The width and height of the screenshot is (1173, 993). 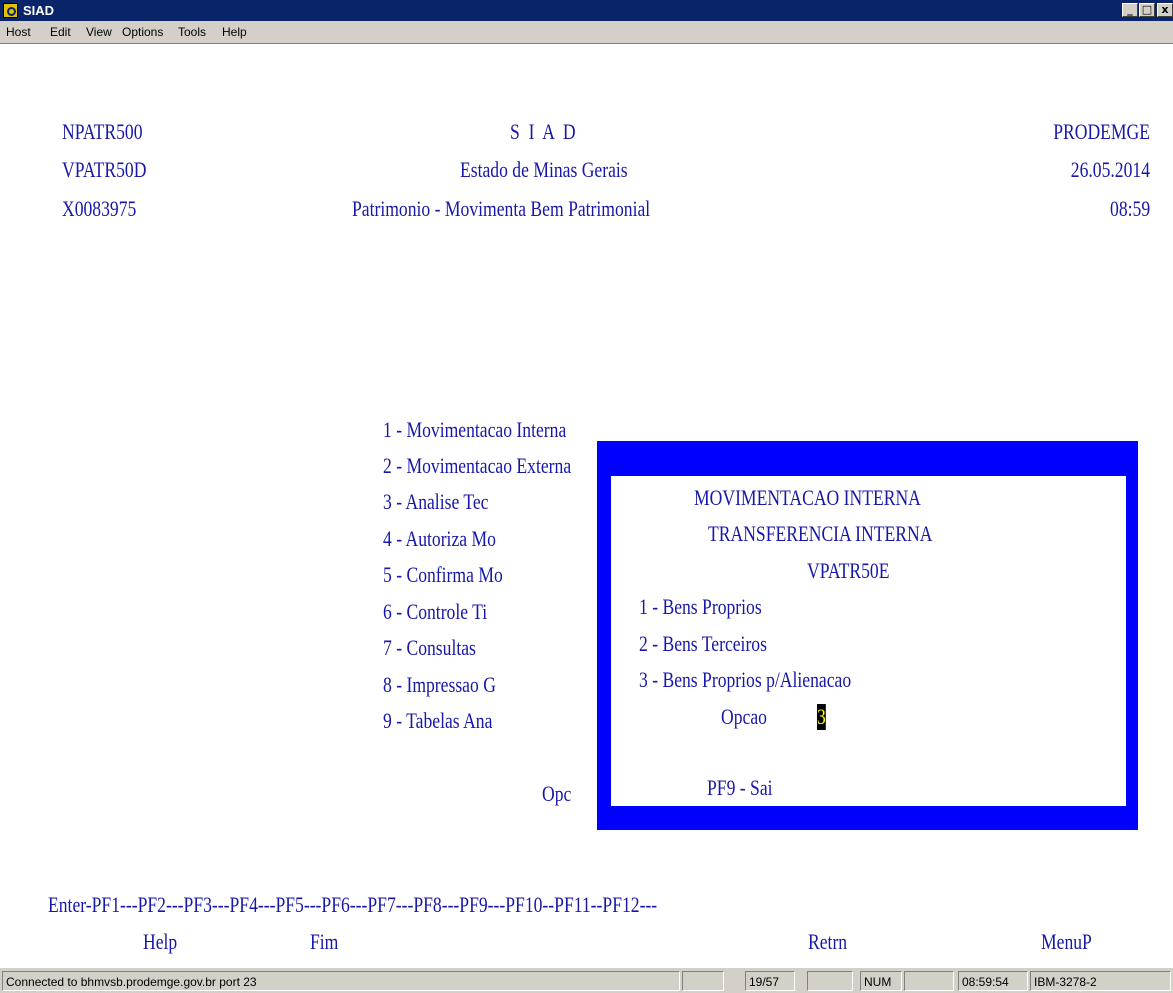 What do you see at coordinates (324, 942) in the screenshot?
I see `pf3-fim: Fim` at bounding box center [324, 942].